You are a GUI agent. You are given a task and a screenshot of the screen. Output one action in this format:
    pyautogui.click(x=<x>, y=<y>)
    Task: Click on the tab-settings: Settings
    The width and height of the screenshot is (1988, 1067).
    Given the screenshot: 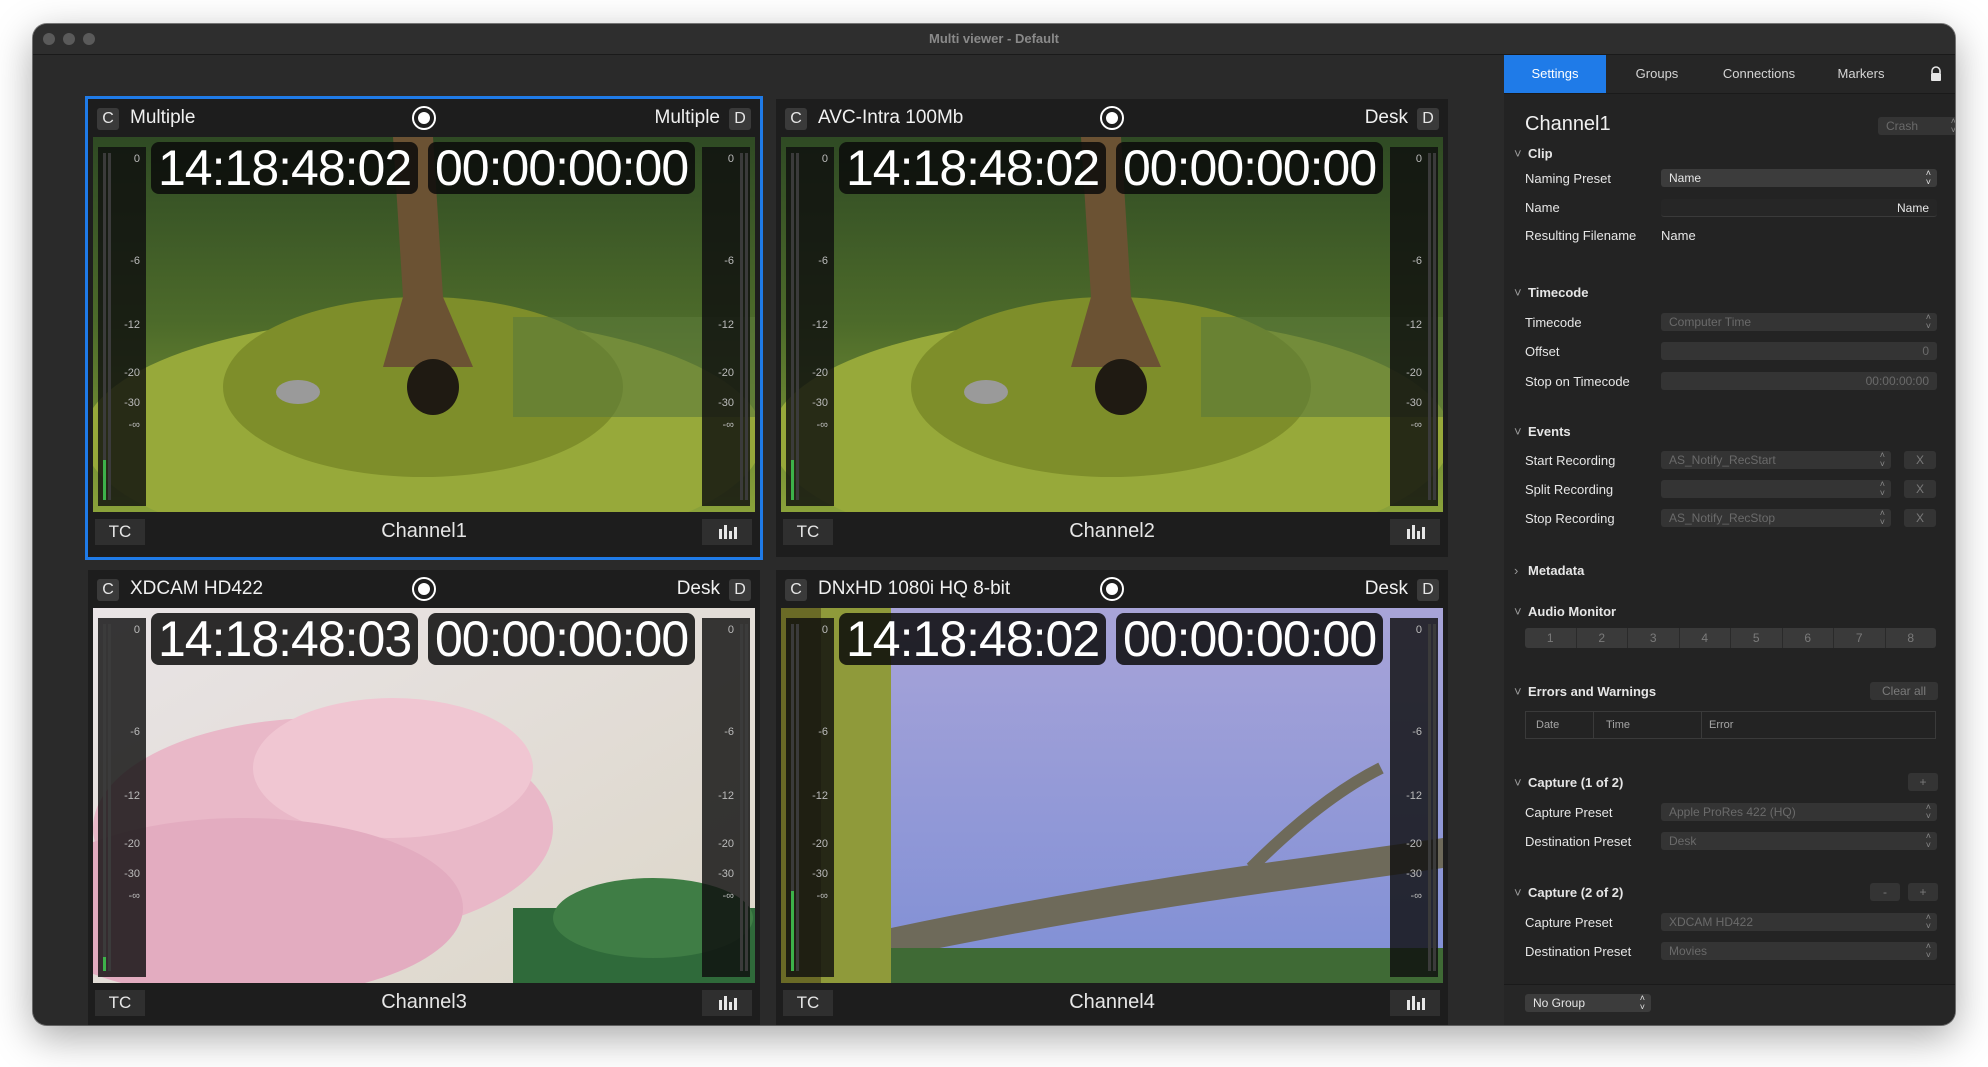 What is the action you would take?
    pyautogui.click(x=1555, y=74)
    